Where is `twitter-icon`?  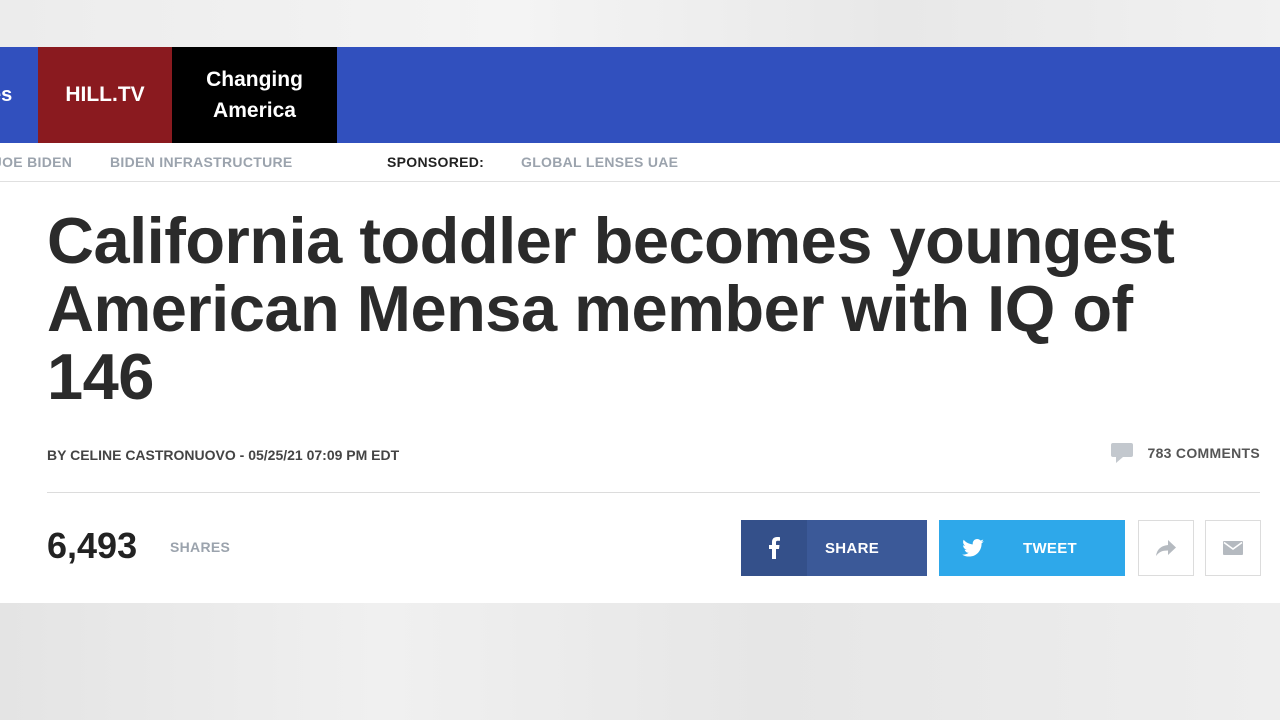
twitter-icon is located at coordinates (973, 548).